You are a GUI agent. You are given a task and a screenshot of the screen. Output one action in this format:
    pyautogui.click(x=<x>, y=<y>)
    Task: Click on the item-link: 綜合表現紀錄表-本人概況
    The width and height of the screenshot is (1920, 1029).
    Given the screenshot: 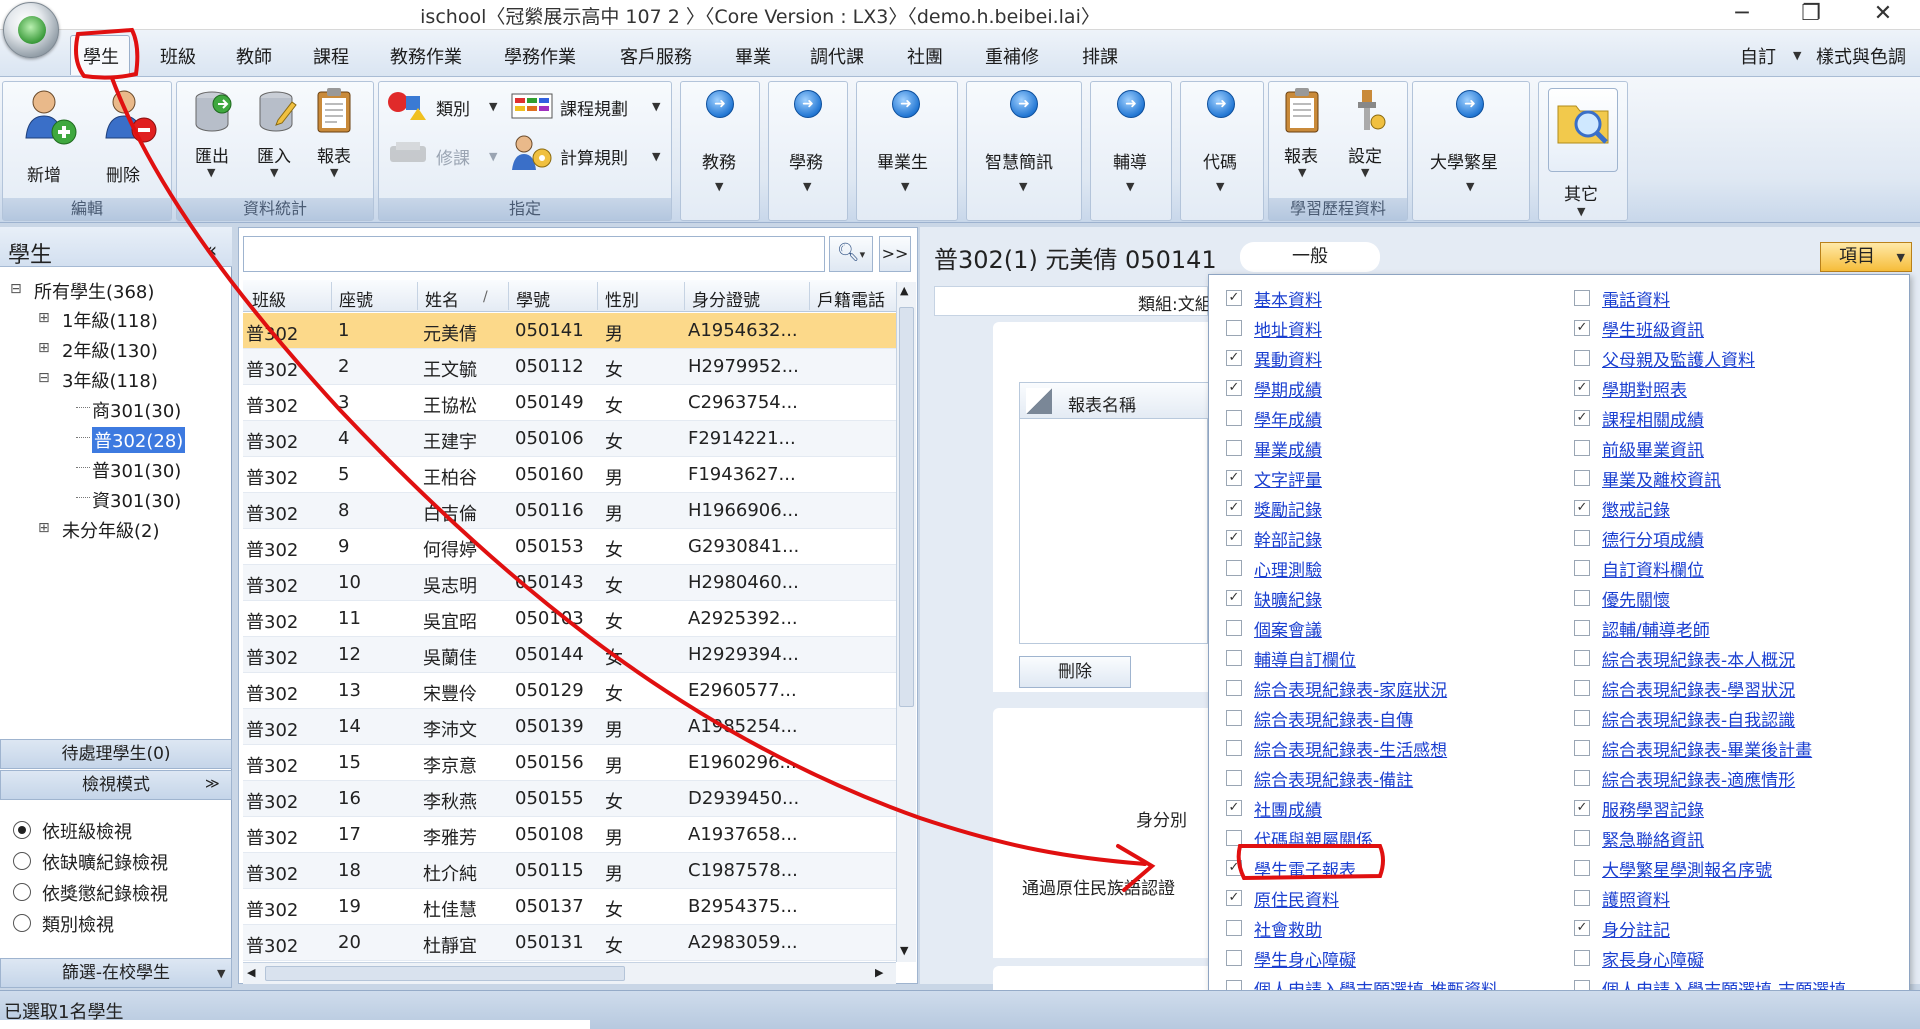 What is the action you would take?
    pyautogui.click(x=1698, y=658)
    